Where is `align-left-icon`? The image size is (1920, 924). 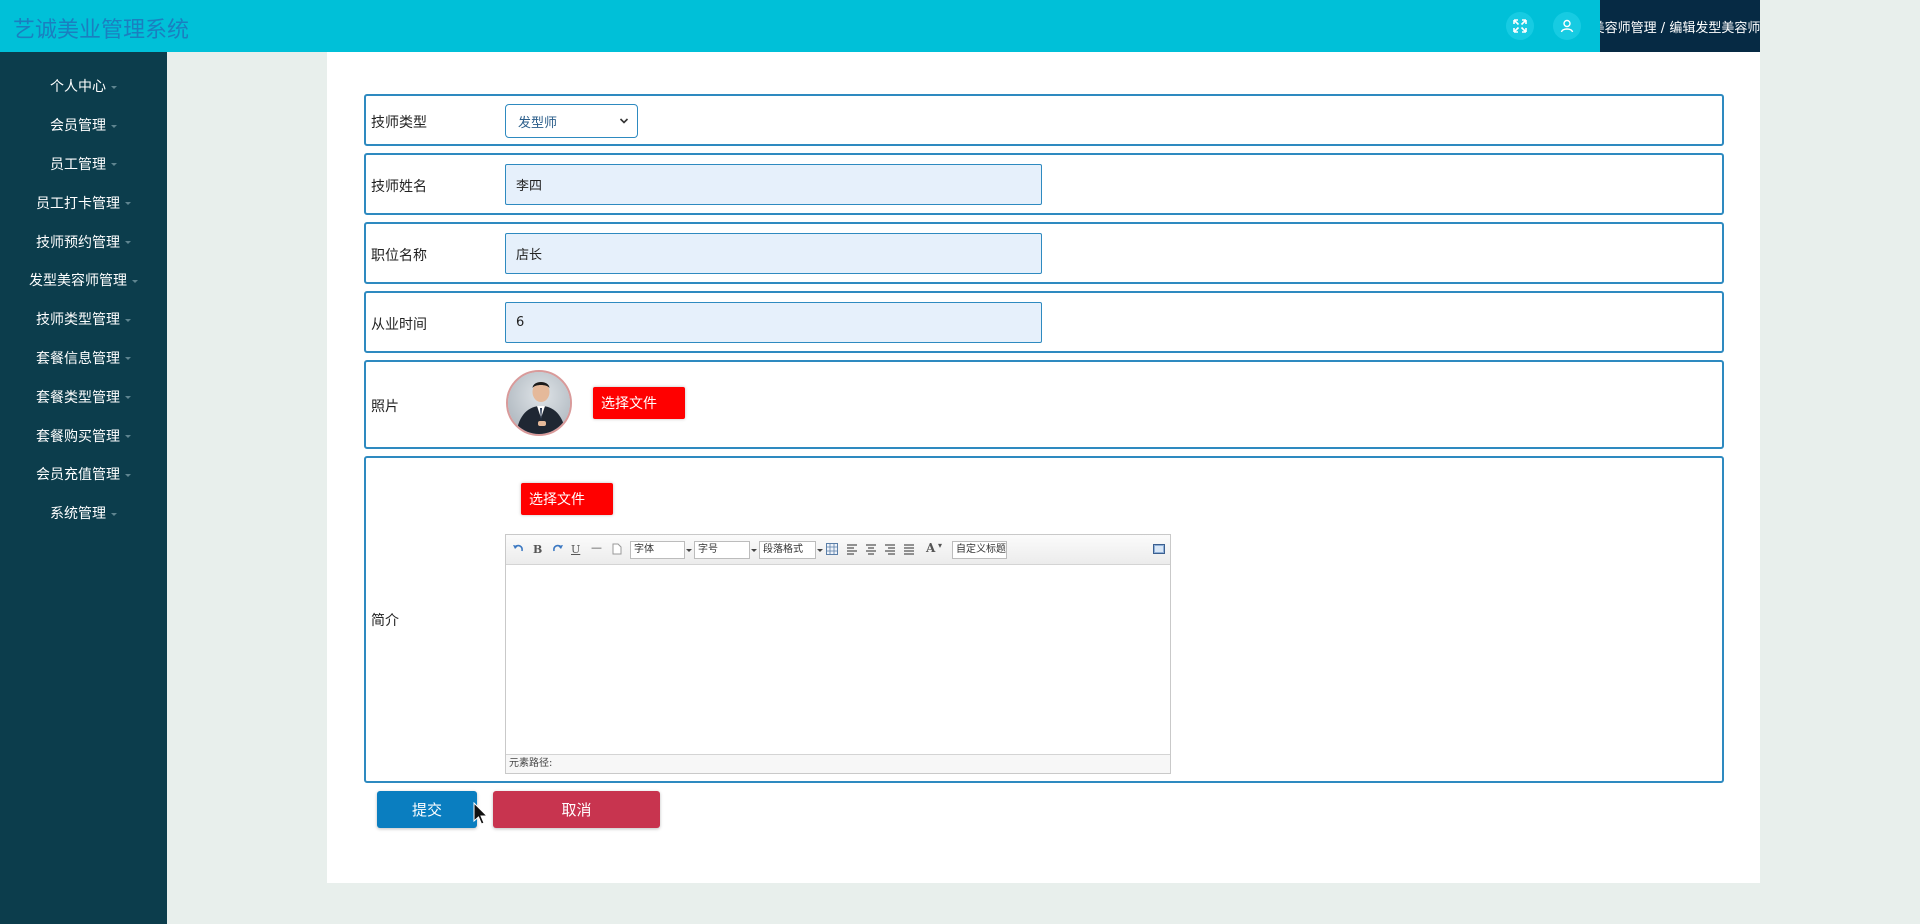
align-left-icon is located at coordinates (852, 549).